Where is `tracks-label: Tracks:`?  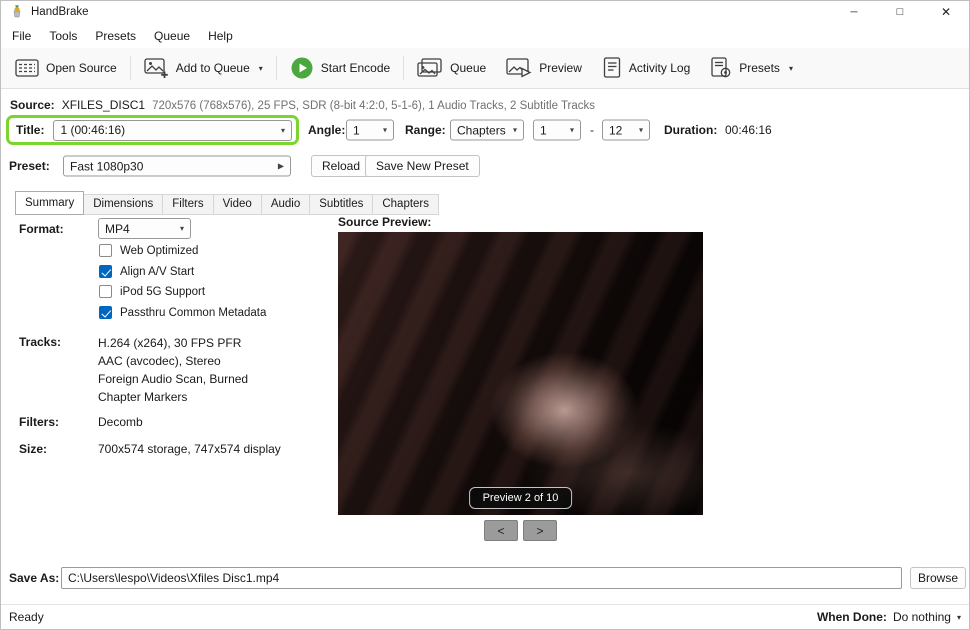
tracks-label: Tracks: is located at coordinates (40, 342).